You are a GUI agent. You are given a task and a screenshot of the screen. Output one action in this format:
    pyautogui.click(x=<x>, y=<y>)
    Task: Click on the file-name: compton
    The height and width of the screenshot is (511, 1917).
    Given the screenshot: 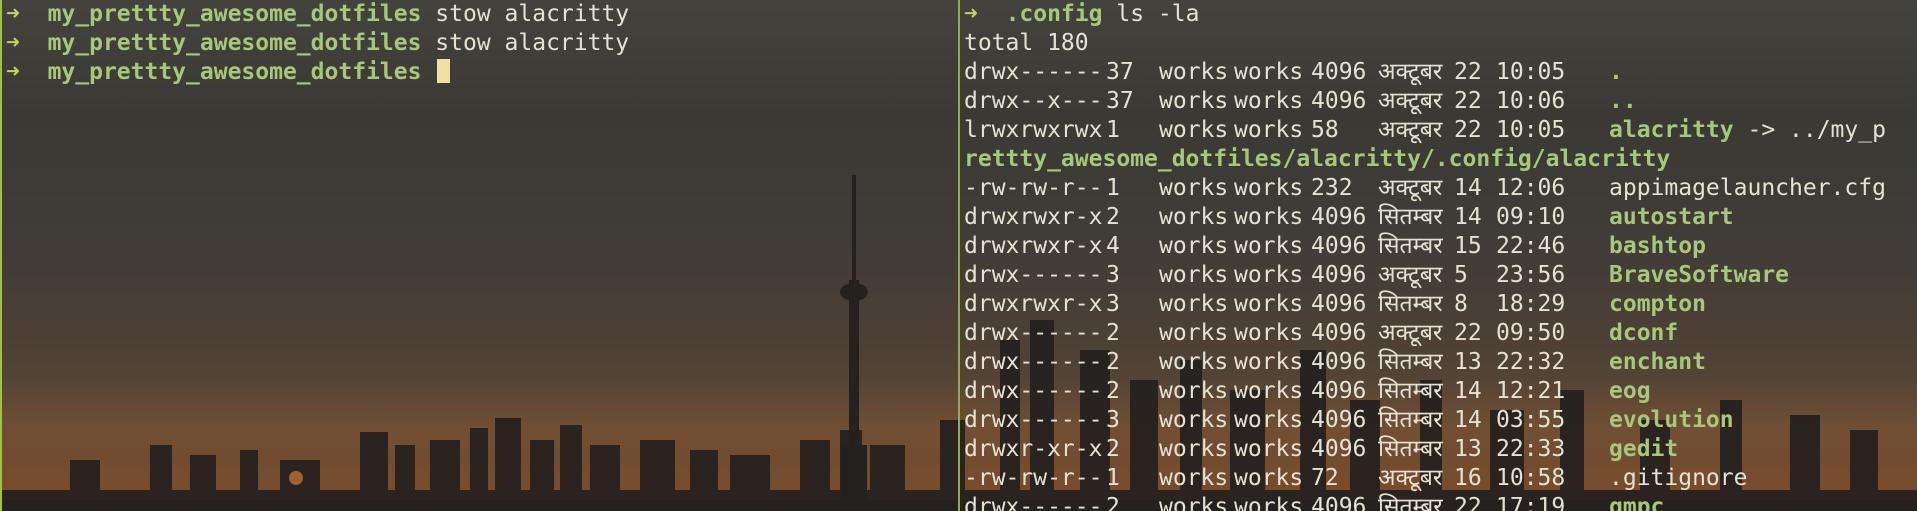 What is the action you would take?
    pyautogui.click(x=1657, y=304)
    